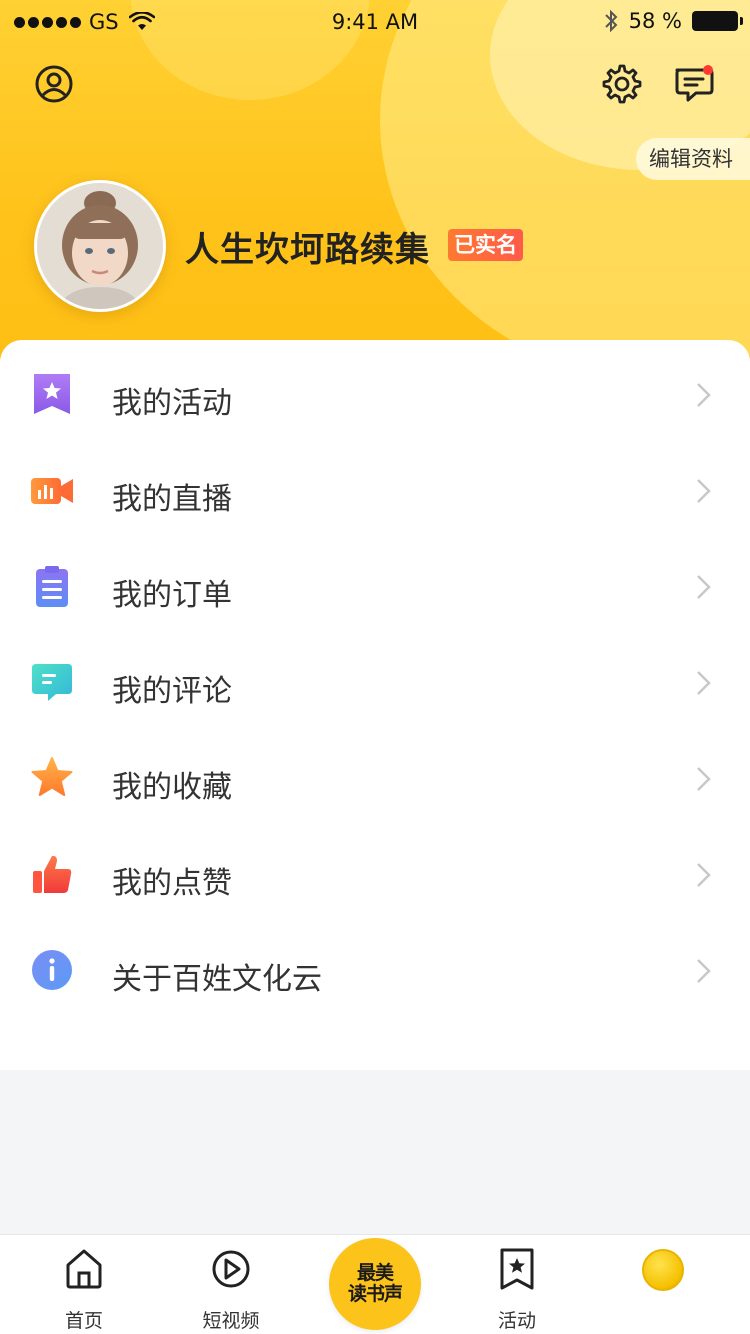 The height and width of the screenshot is (1334, 750). What do you see at coordinates (52, 682) in the screenshot?
I see `comment-icon` at bounding box center [52, 682].